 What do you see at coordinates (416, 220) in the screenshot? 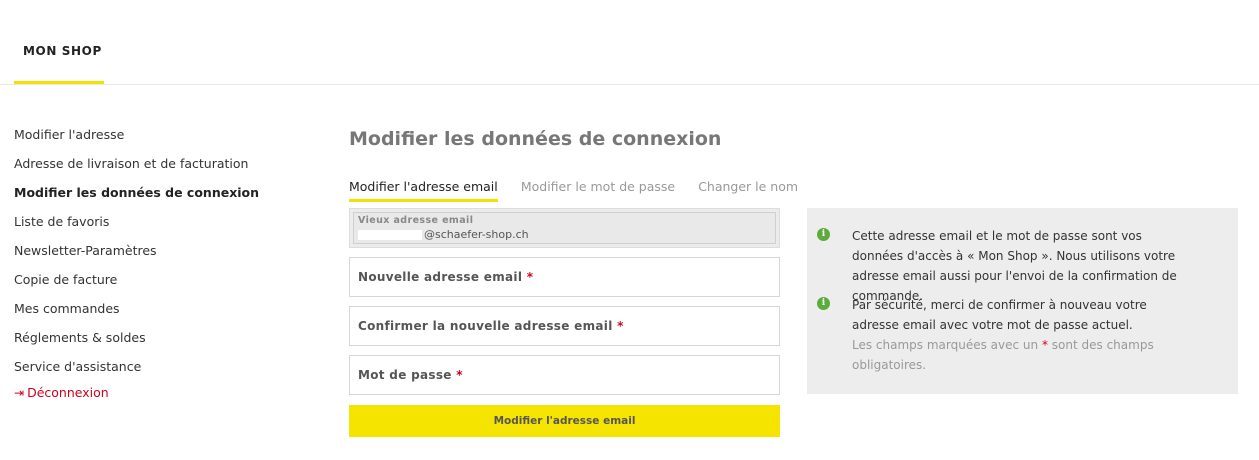
I see `old-email-label: Vieux adresse email` at bounding box center [416, 220].